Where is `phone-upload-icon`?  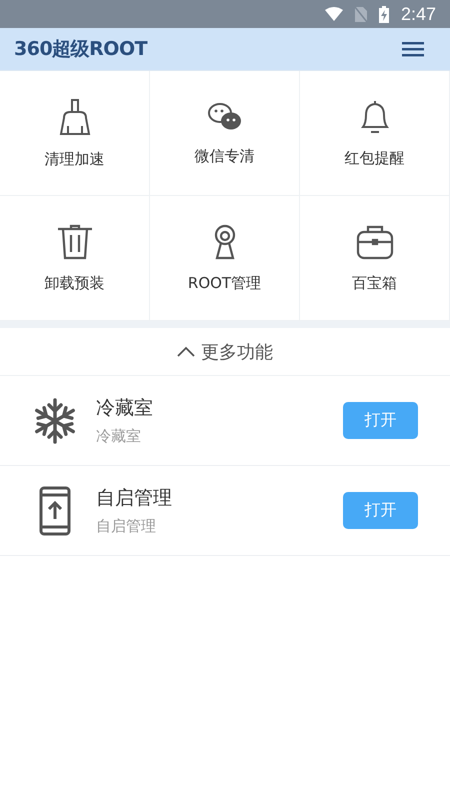
phone-upload-icon is located at coordinates (55, 511).